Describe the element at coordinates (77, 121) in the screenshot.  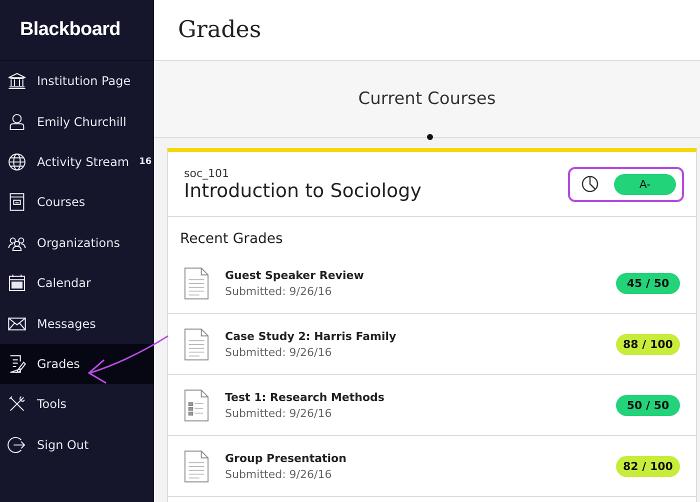
I see `sidebar-item: Emily Churchill` at that location.